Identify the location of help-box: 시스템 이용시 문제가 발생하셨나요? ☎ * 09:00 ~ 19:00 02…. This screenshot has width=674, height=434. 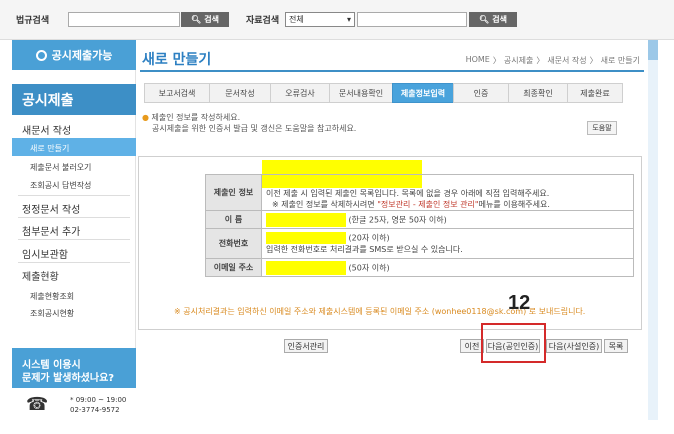
(74, 391).